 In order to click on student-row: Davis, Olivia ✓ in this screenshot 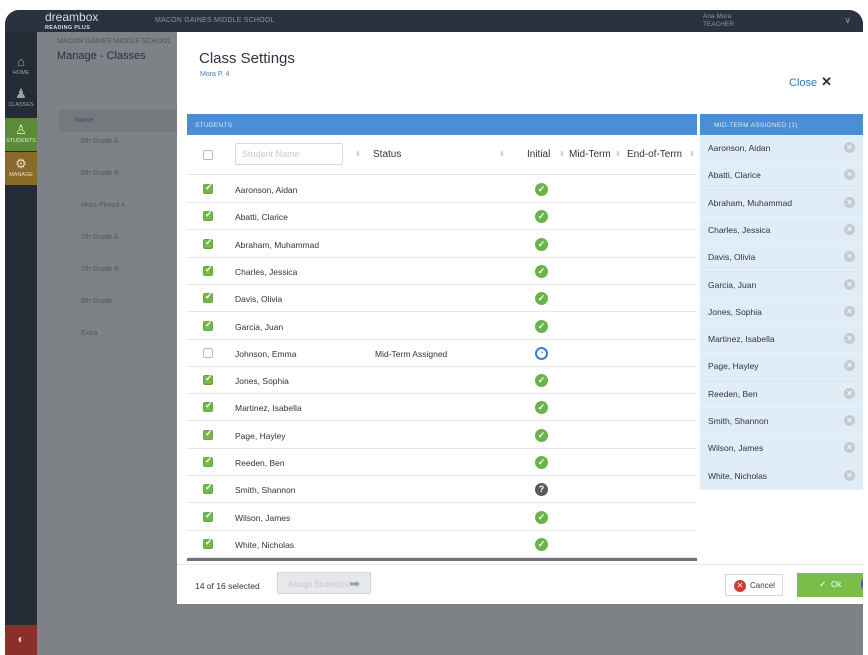, I will do `click(442, 299)`.